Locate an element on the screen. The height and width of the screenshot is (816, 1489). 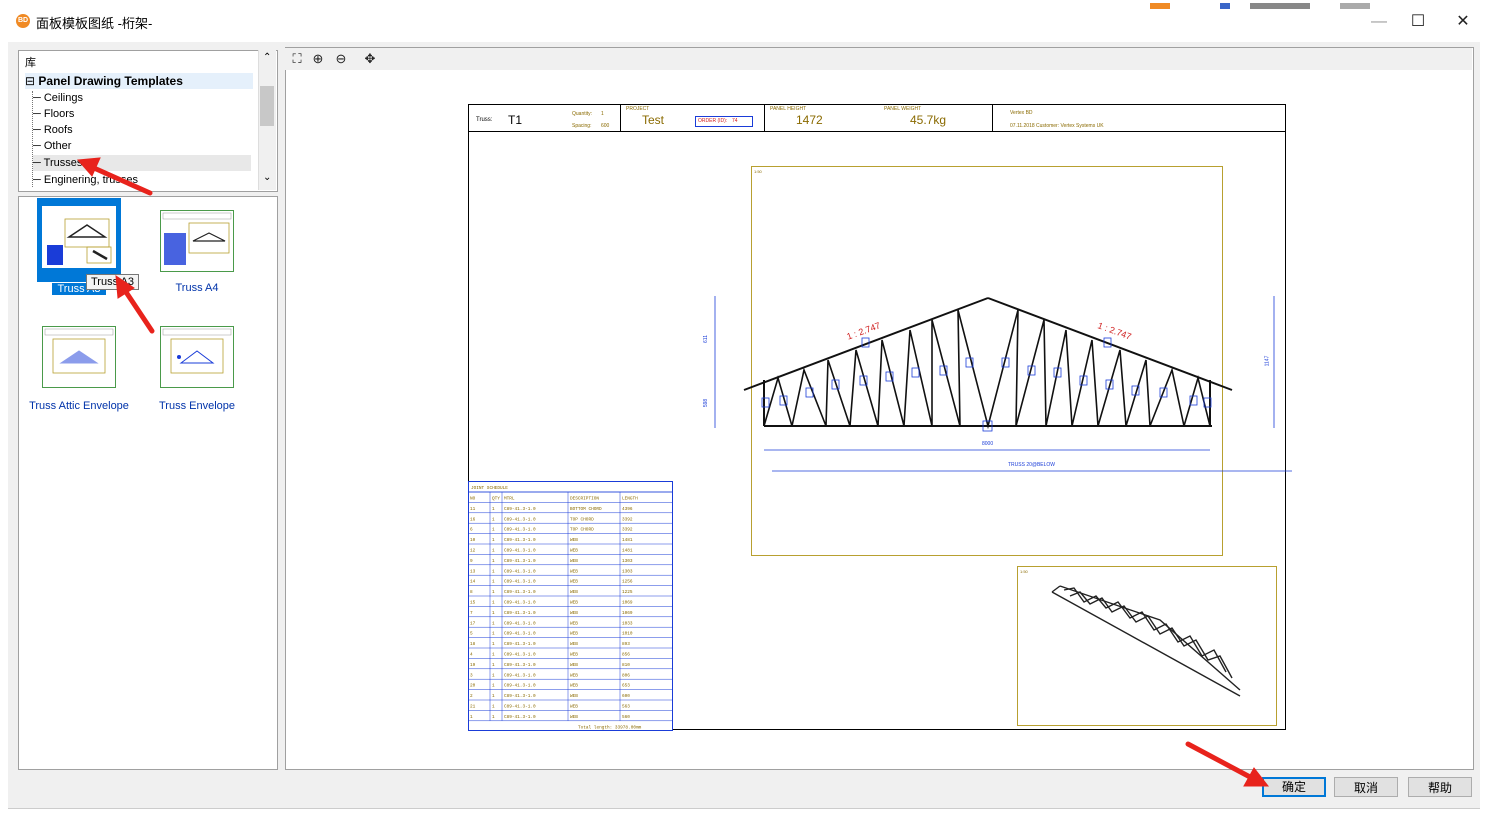
arrow-to-trusses is located at coordinates (122, 180).